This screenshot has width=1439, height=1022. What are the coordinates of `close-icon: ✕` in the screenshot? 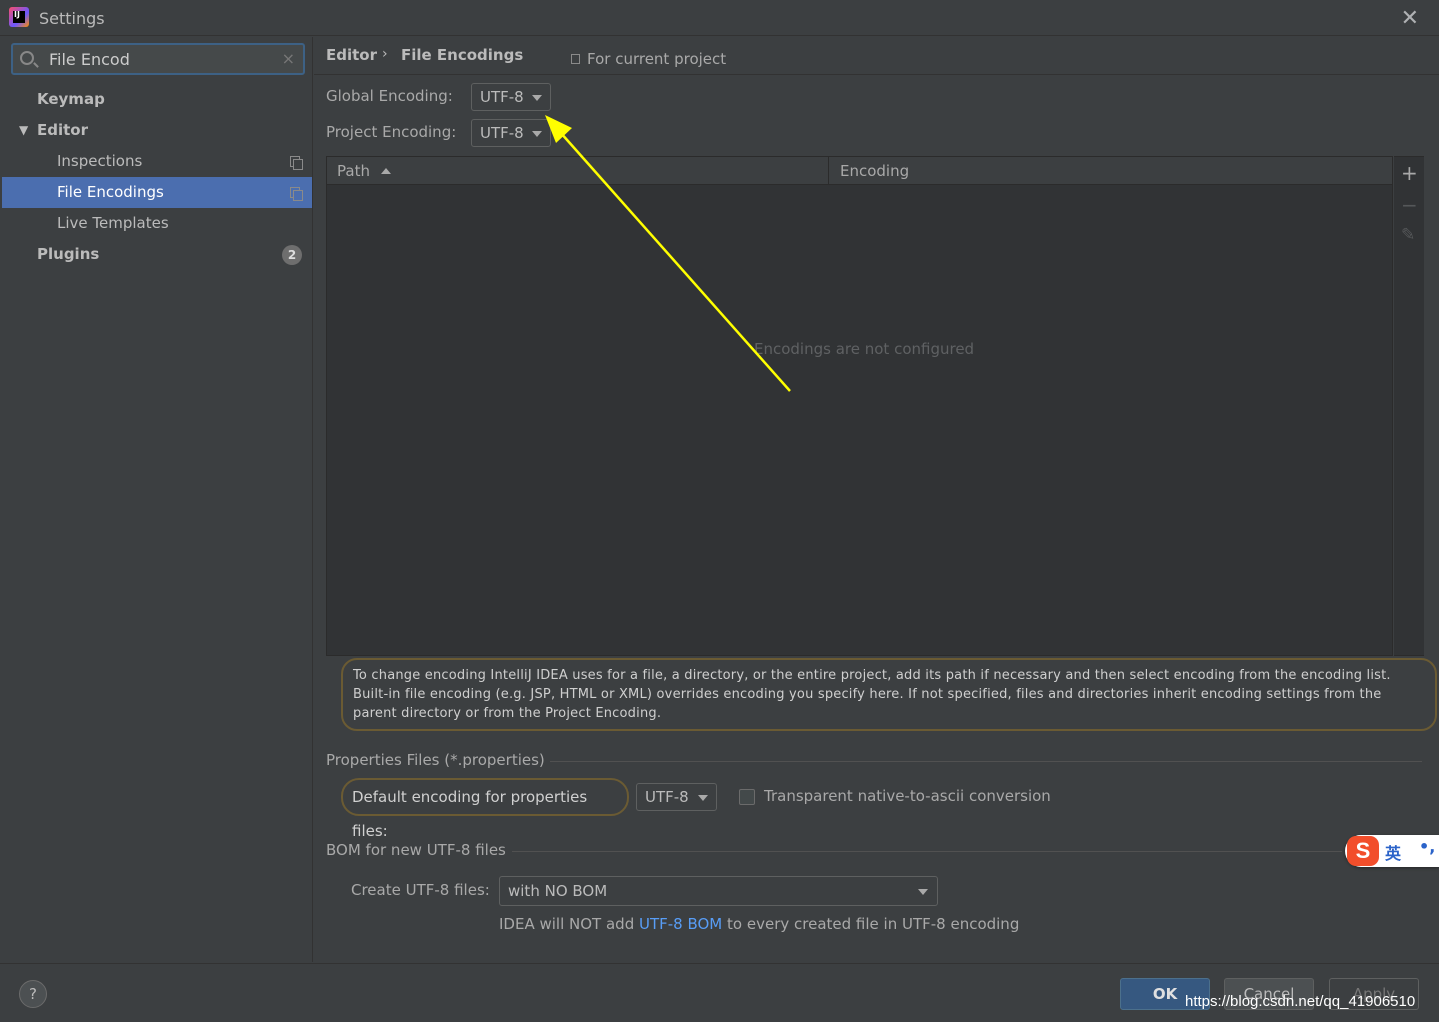 It's located at (1410, 18).